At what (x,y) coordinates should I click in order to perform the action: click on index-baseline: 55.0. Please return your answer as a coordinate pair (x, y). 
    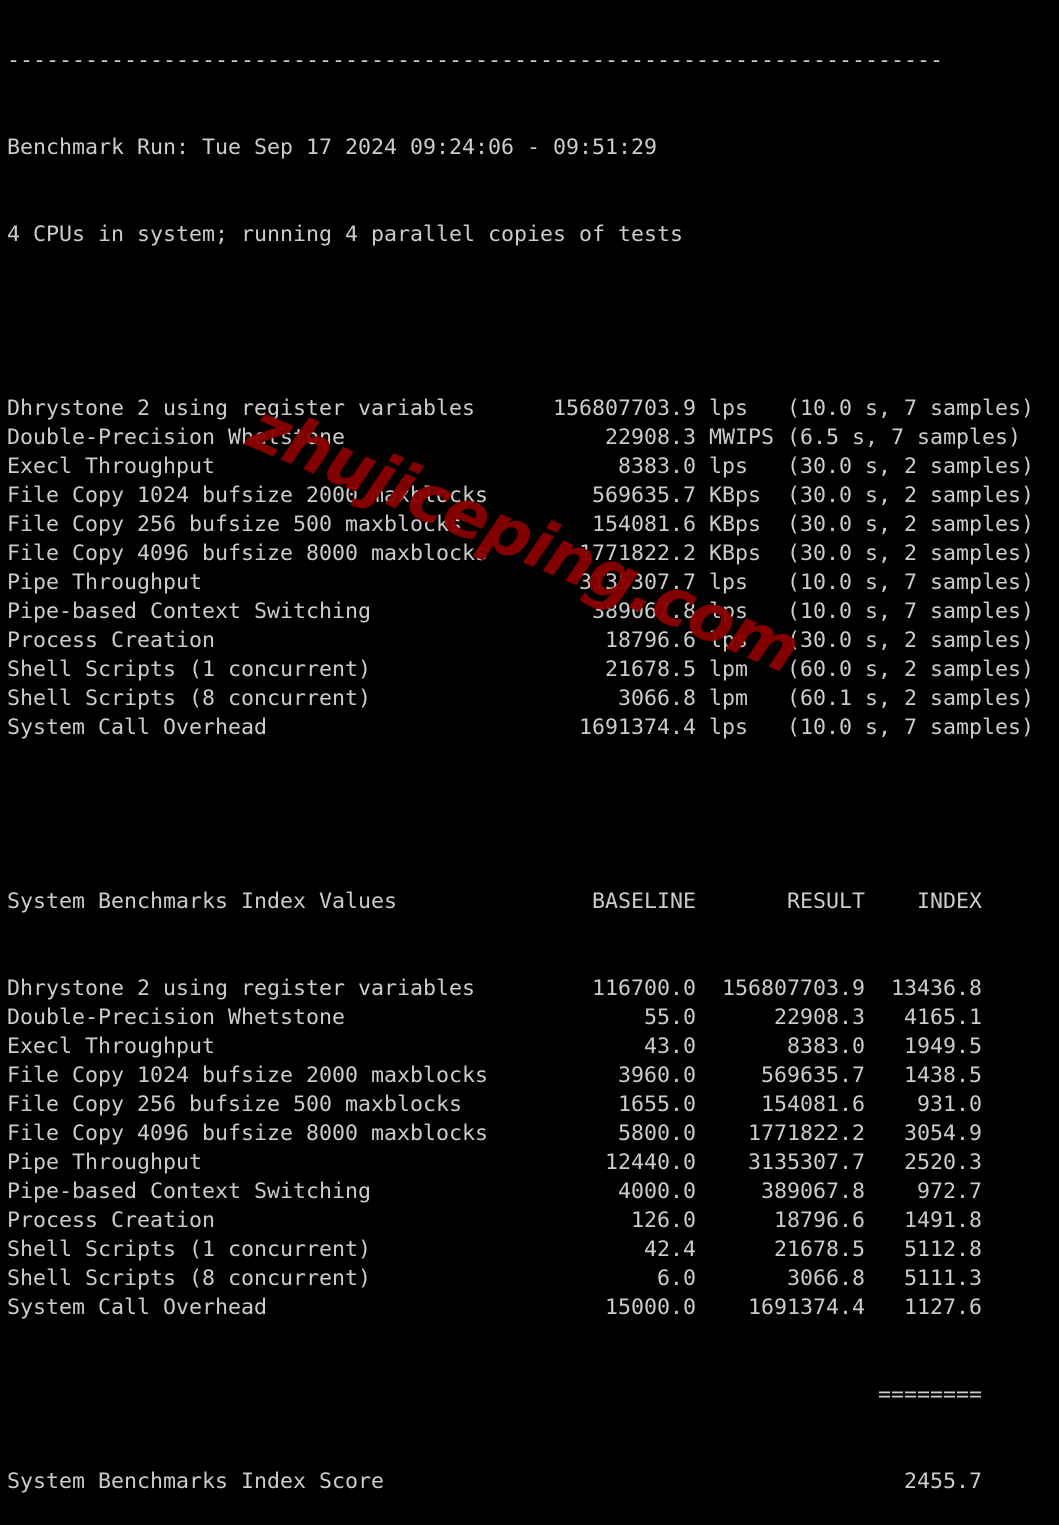
    Looking at the image, I should click on (669, 1017).